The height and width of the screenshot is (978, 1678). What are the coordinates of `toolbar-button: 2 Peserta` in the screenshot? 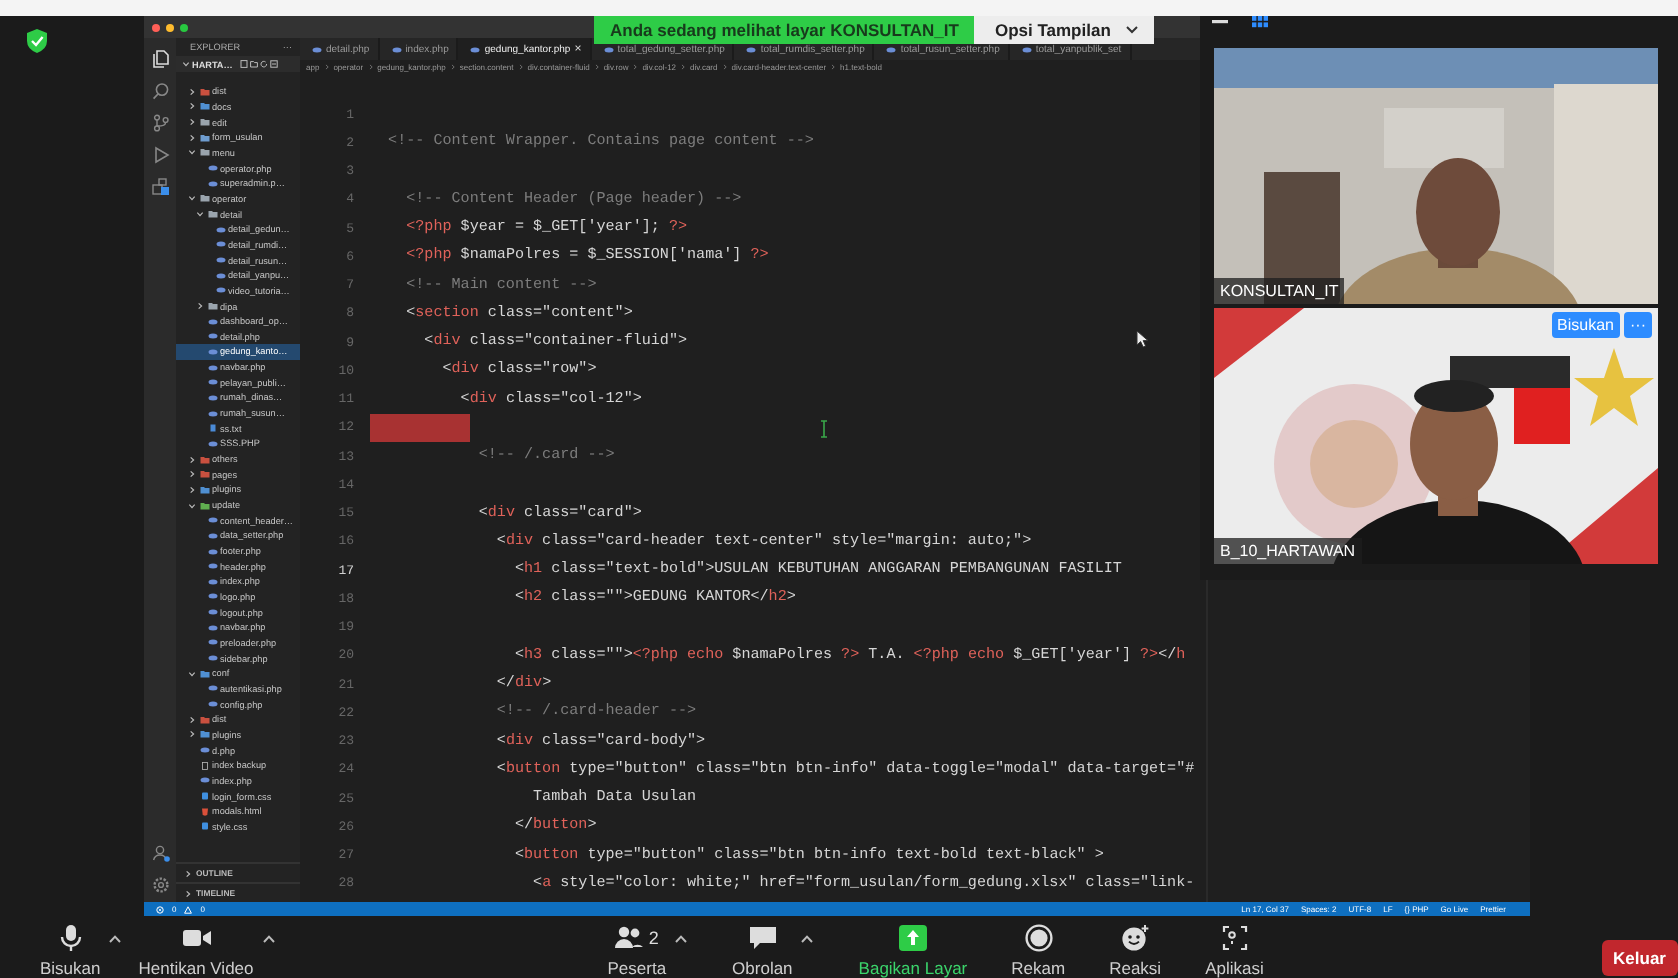 It's located at (637, 950).